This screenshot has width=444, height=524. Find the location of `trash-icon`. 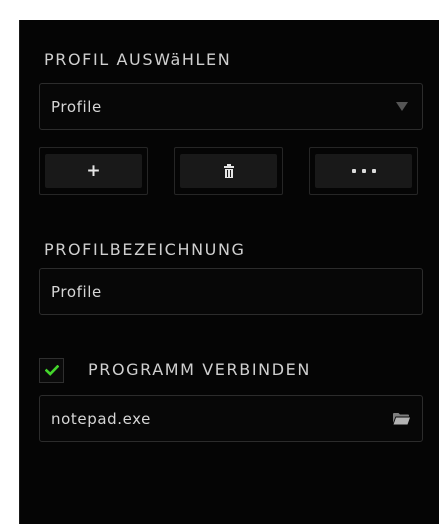

trash-icon is located at coordinates (228, 171).